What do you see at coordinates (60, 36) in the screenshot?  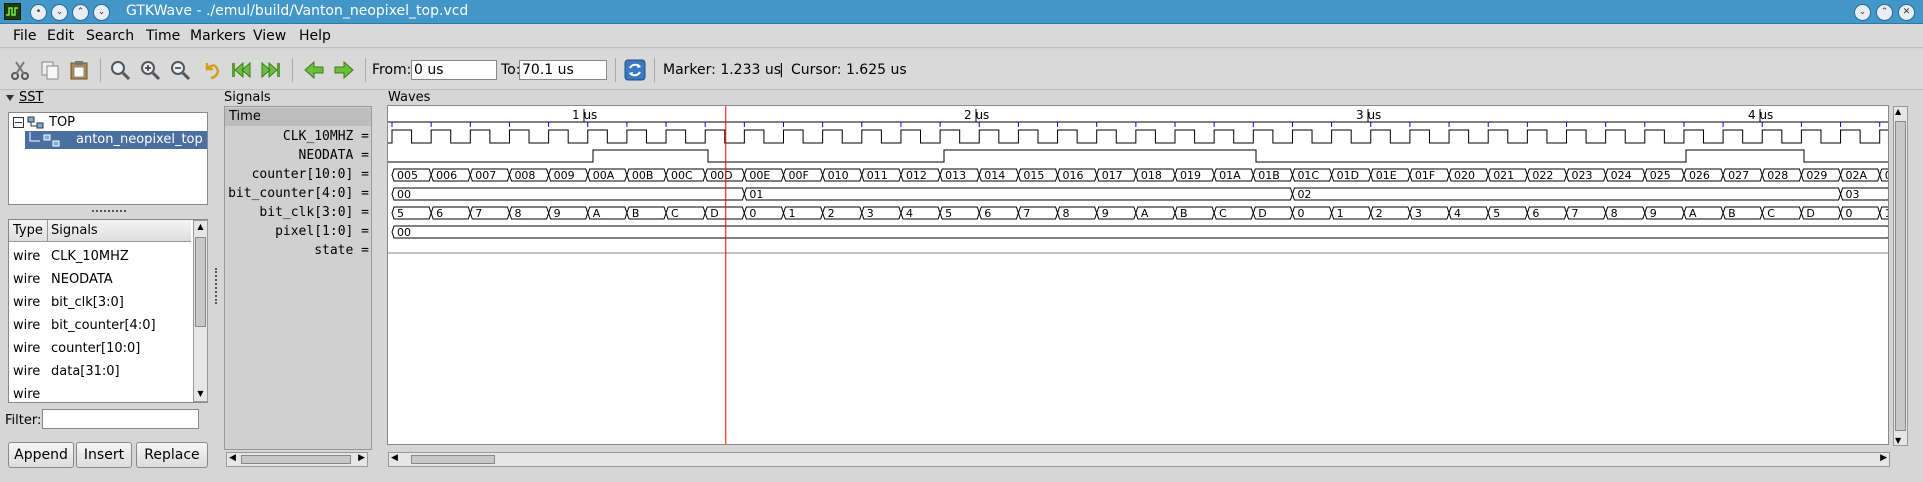 I see `menu-edit: Edit` at bounding box center [60, 36].